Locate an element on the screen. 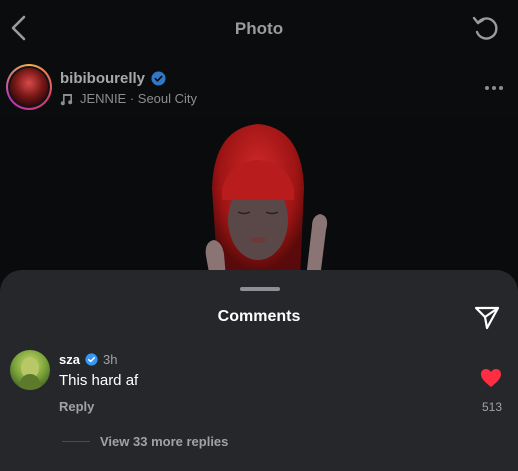  refresh-icon is located at coordinates (485, 28).